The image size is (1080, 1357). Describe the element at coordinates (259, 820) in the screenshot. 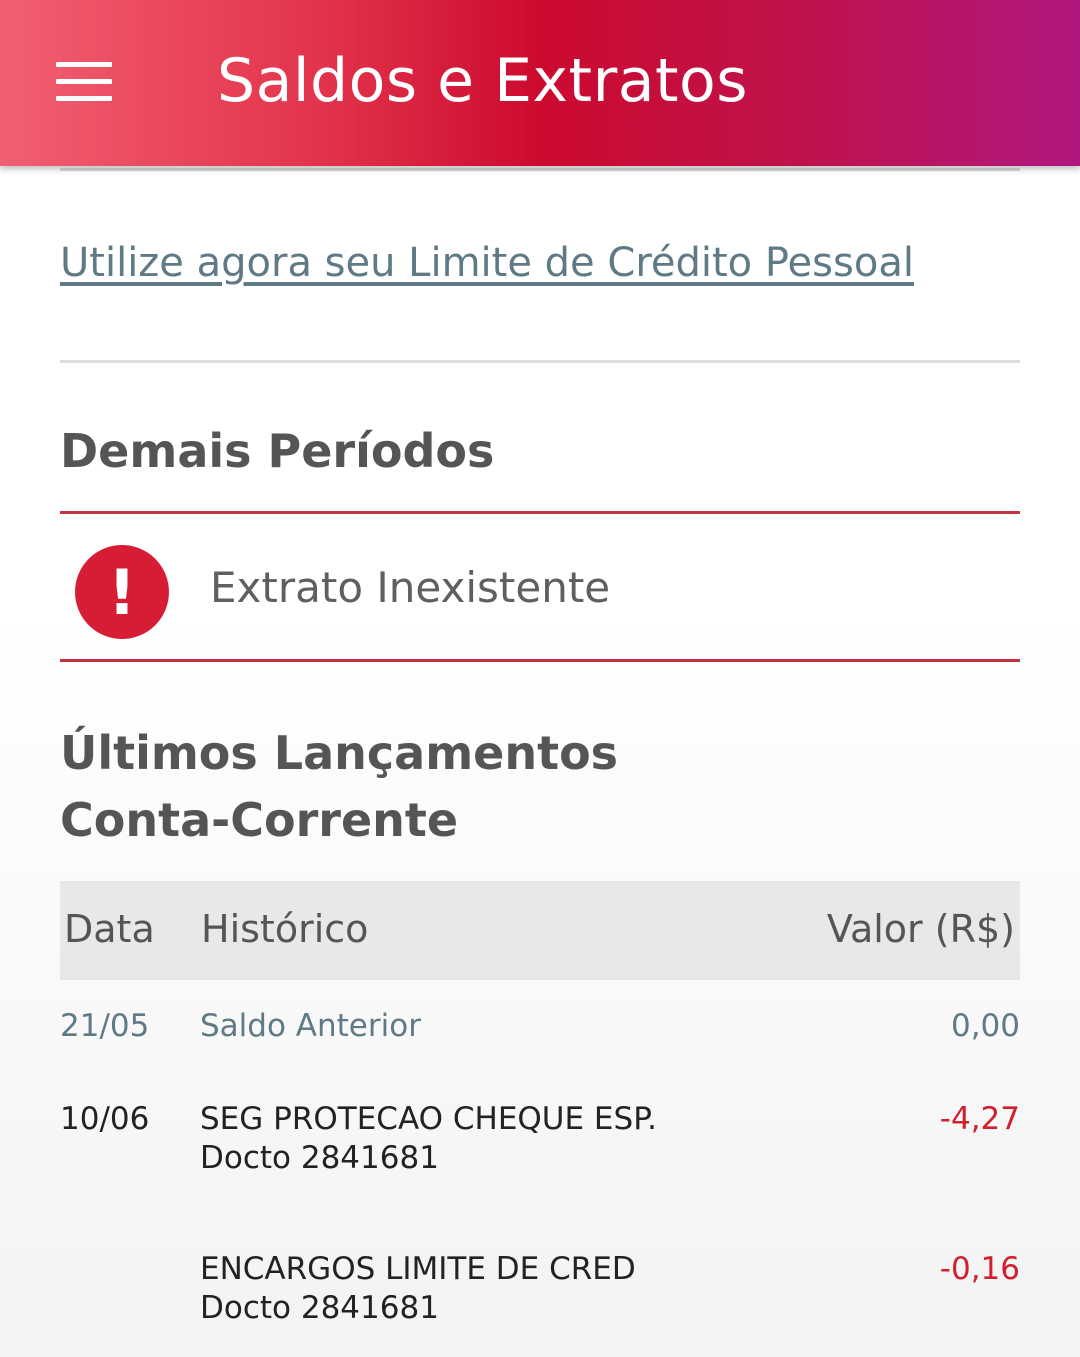

I see `account-type-title: Conta-Corrente` at that location.